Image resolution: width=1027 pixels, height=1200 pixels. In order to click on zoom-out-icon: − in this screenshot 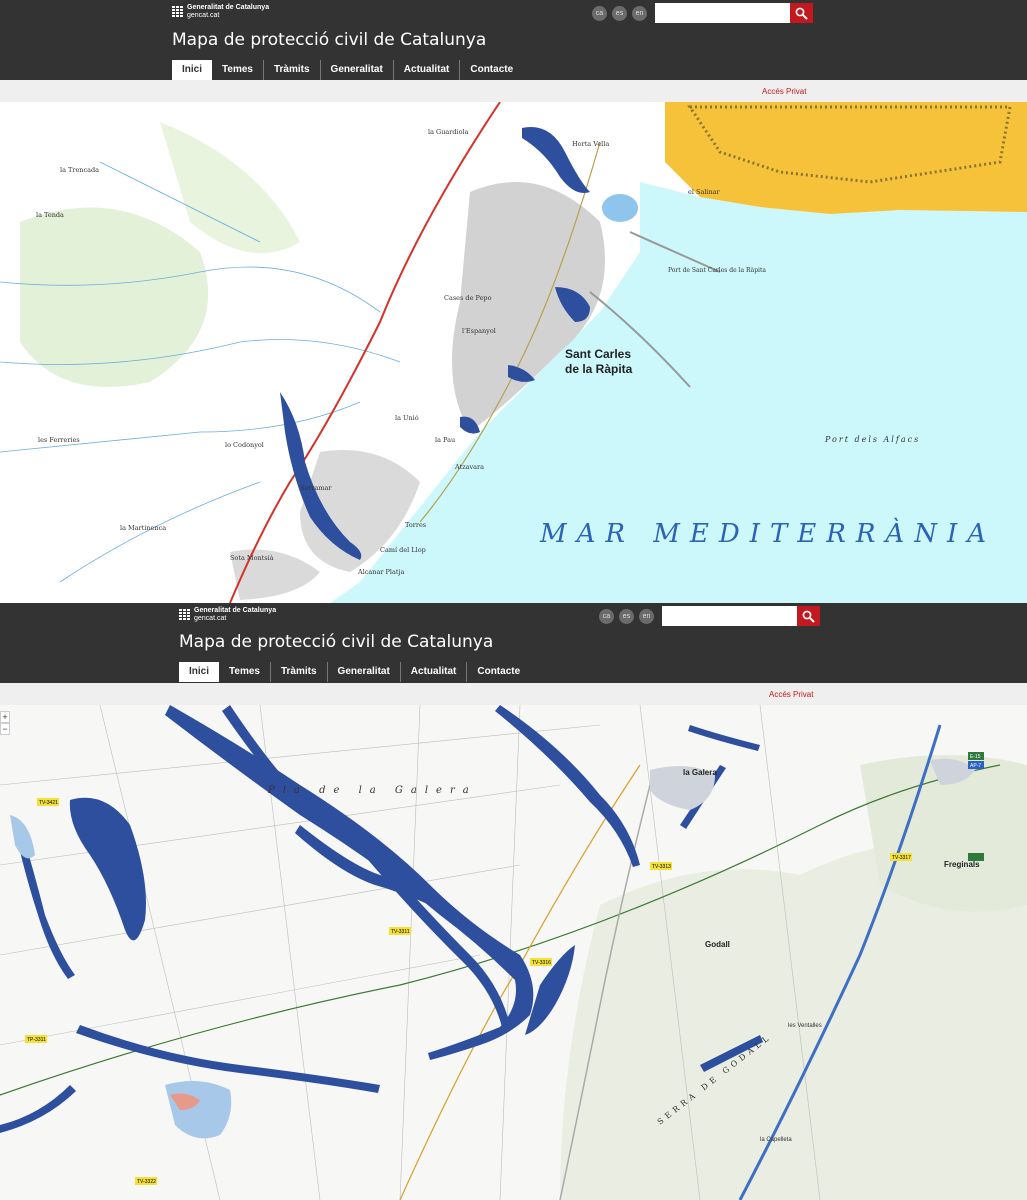, I will do `click(5, 729)`.